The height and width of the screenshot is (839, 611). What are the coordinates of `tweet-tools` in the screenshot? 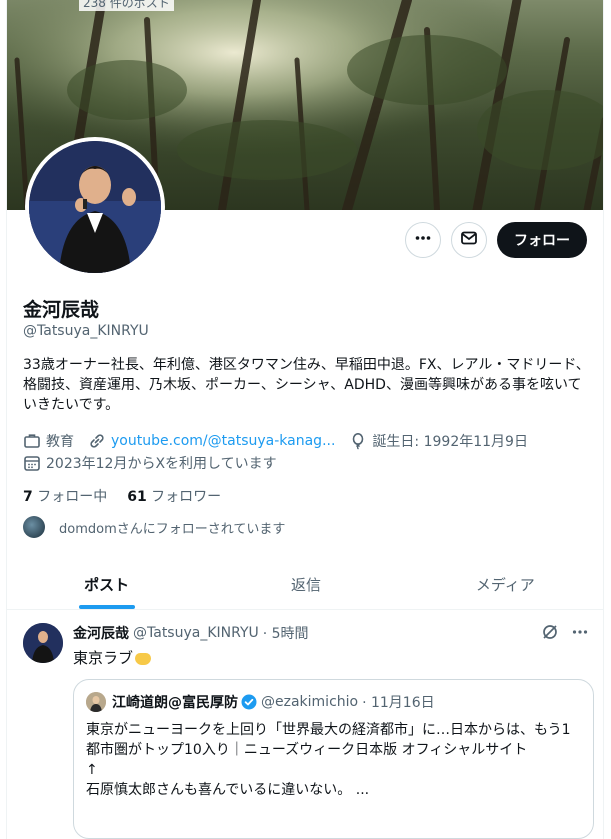 It's located at (565, 634).